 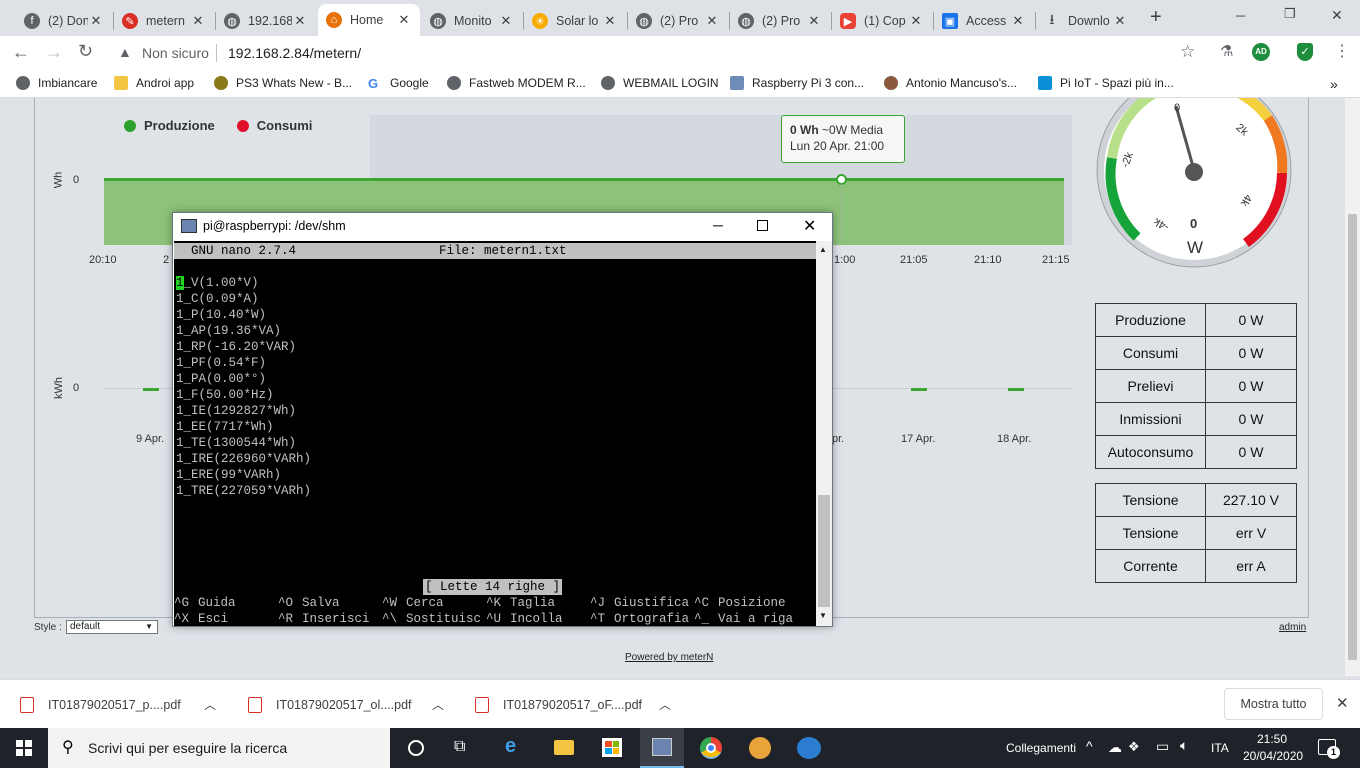 I want to click on browser-tab-active: ⌂ Home ✕, so click(x=369, y=20).